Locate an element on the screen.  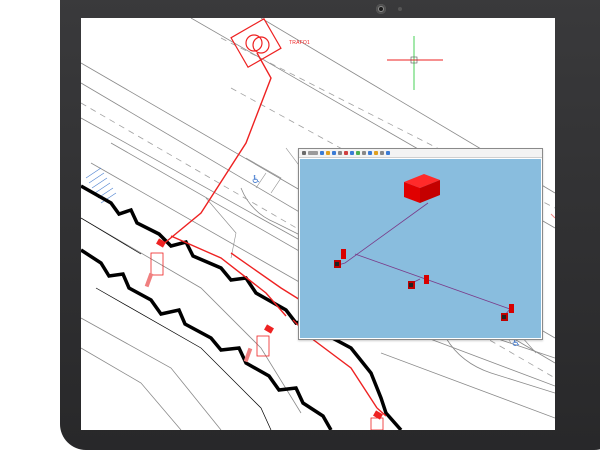
viewer-layer-icon is located at coordinates (358, 153).